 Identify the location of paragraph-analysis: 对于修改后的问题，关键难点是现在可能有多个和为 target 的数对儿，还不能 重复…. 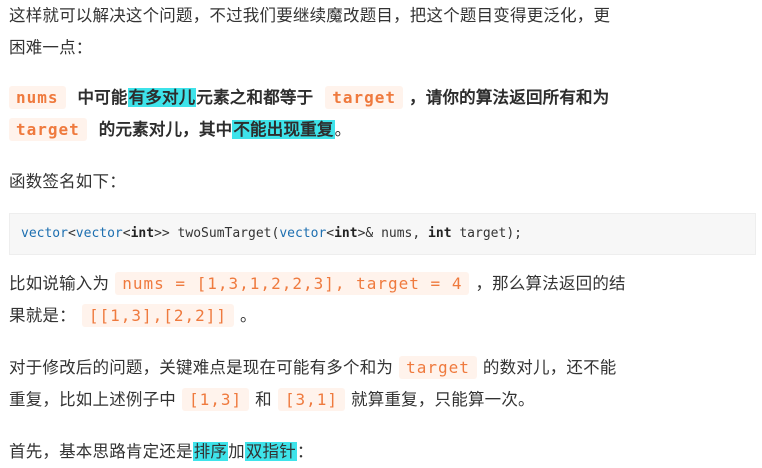
(382, 384).